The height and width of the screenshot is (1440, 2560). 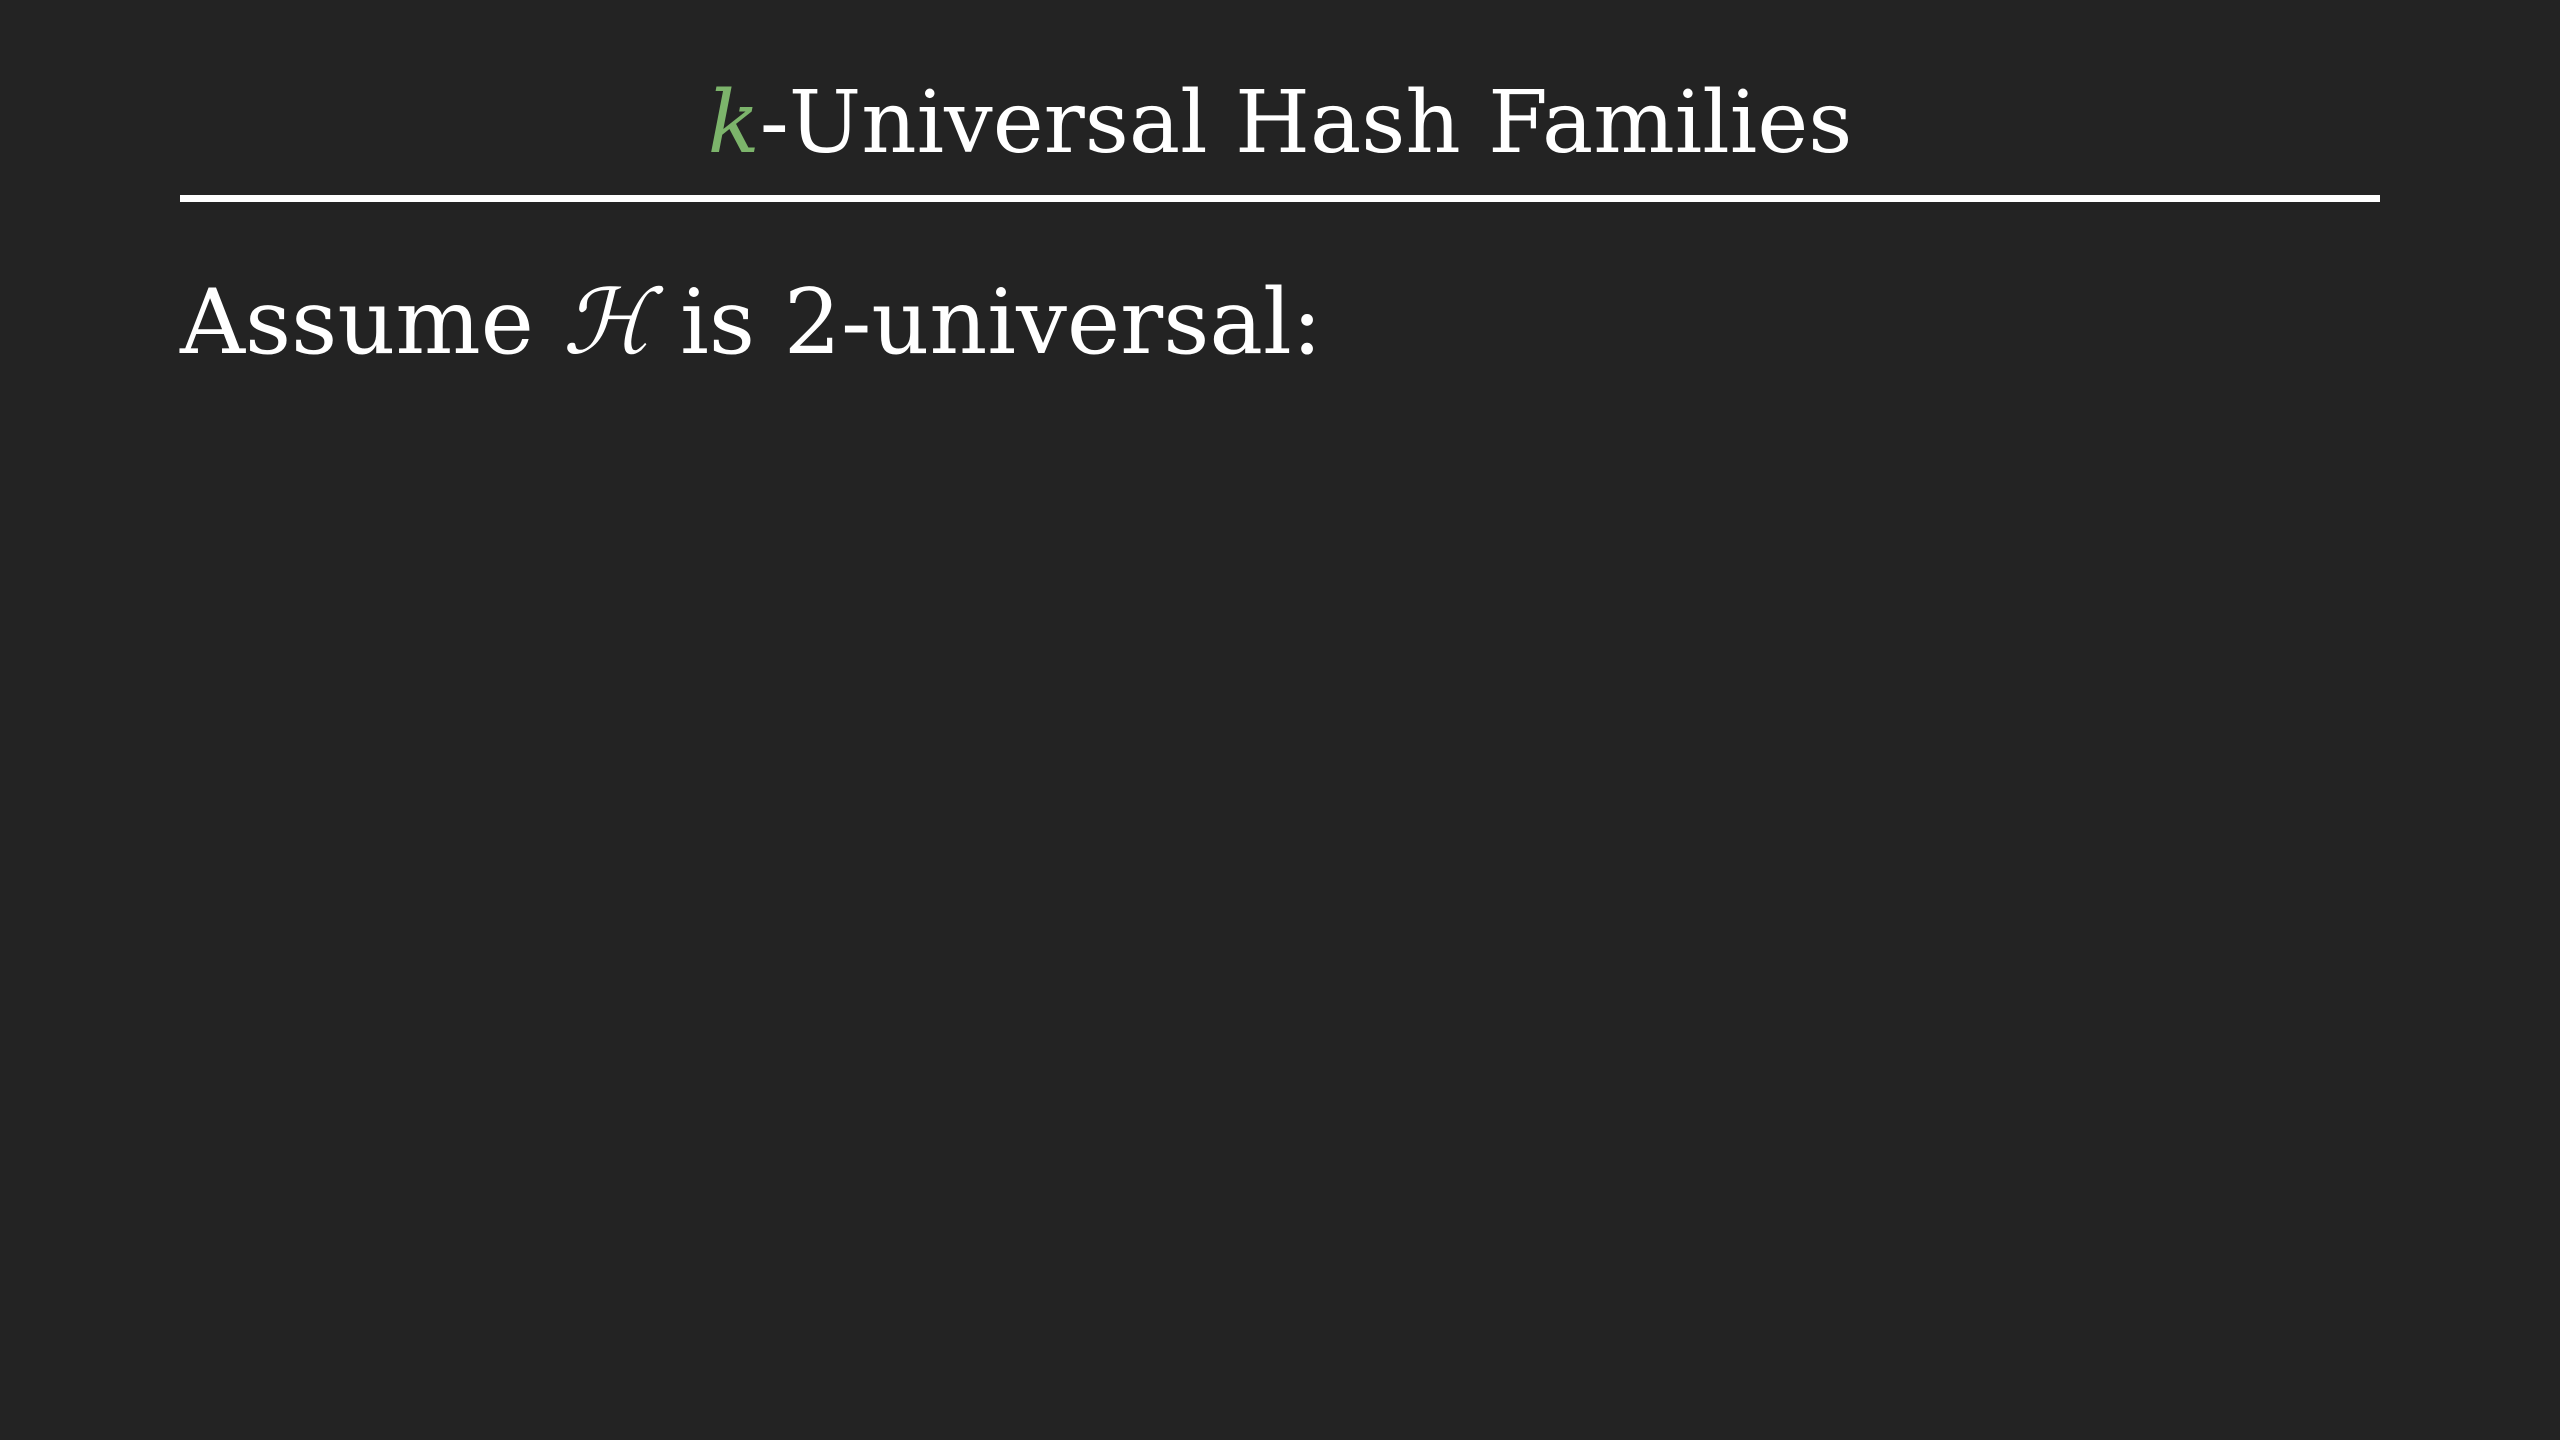 I want to click on slide-title: k-Universal Hash Families, so click(x=1280, y=123).